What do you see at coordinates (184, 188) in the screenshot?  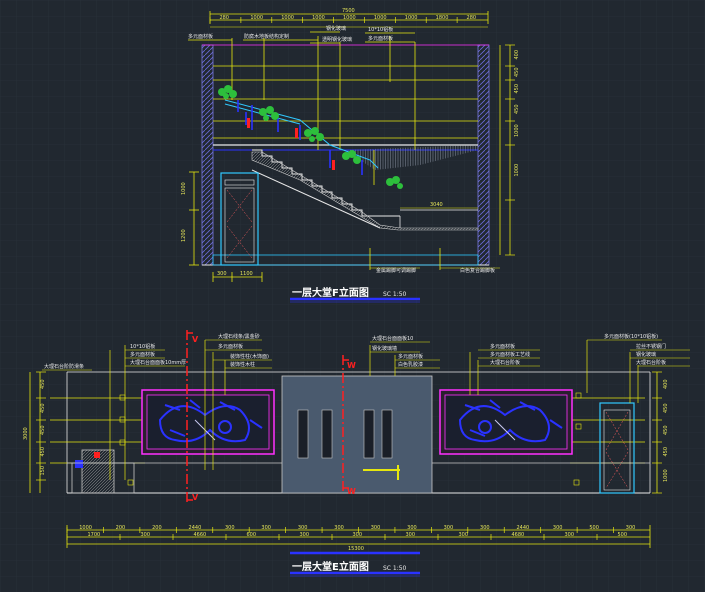 I see `left-dim-f-1: 1000` at bounding box center [184, 188].